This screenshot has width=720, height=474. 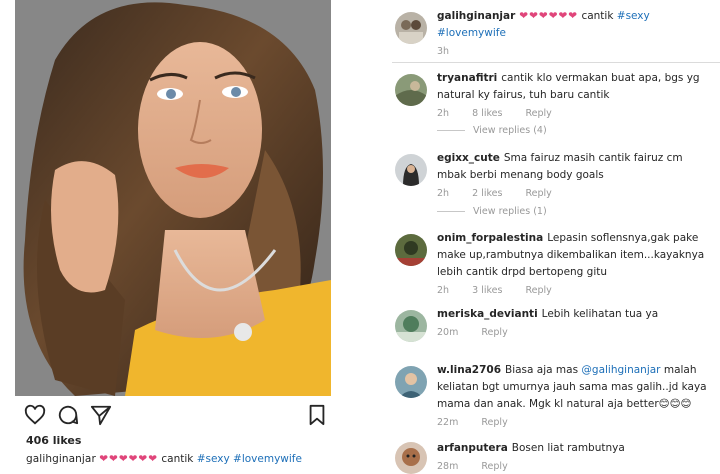 What do you see at coordinates (101, 415) in the screenshot?
I see `share-icon` at bounding box center [101, 415].